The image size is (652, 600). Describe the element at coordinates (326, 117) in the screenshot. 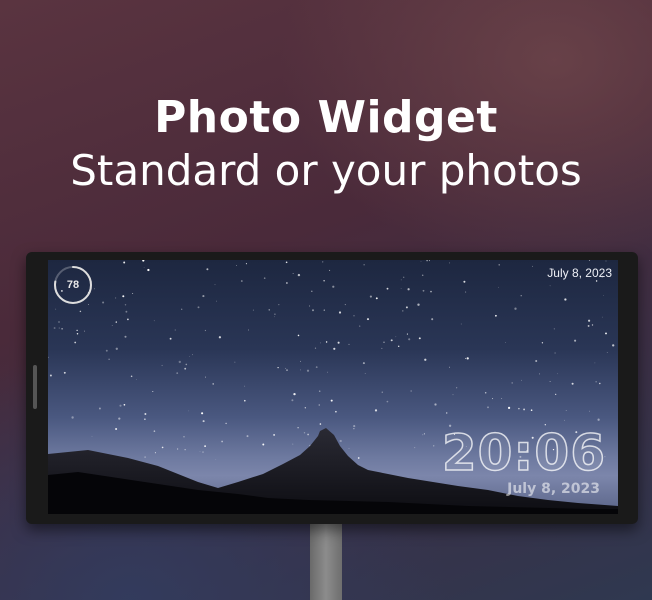

I see `promo-title: Photo Widget` at that location.